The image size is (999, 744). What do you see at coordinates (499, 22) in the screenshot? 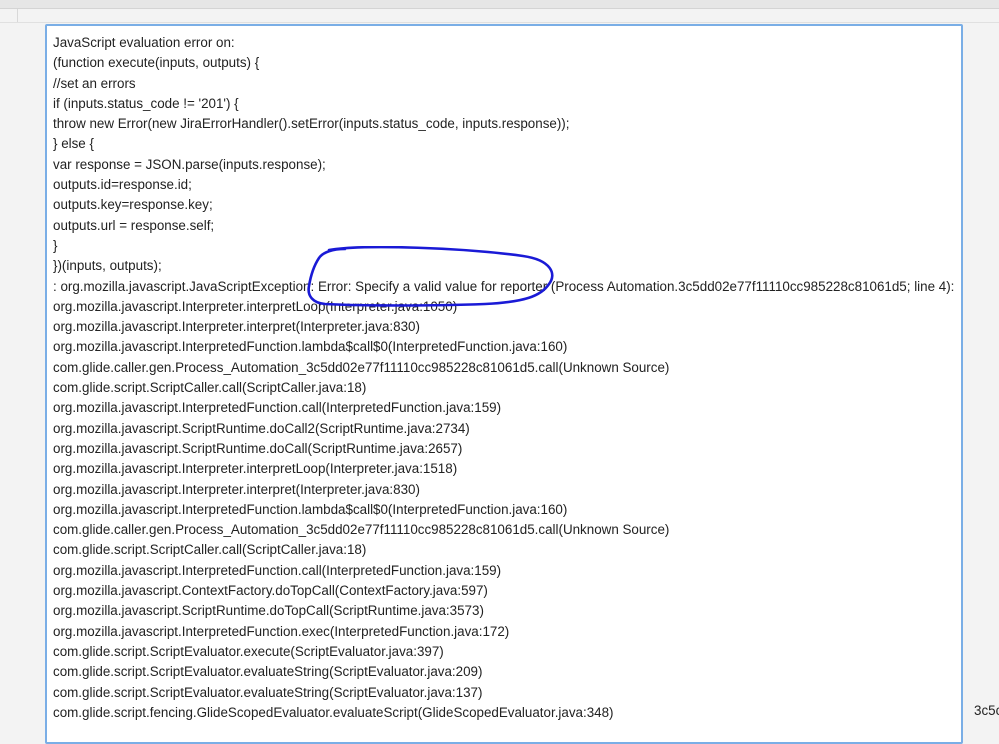
I see `row-divider` at bounding box center [499, 22].